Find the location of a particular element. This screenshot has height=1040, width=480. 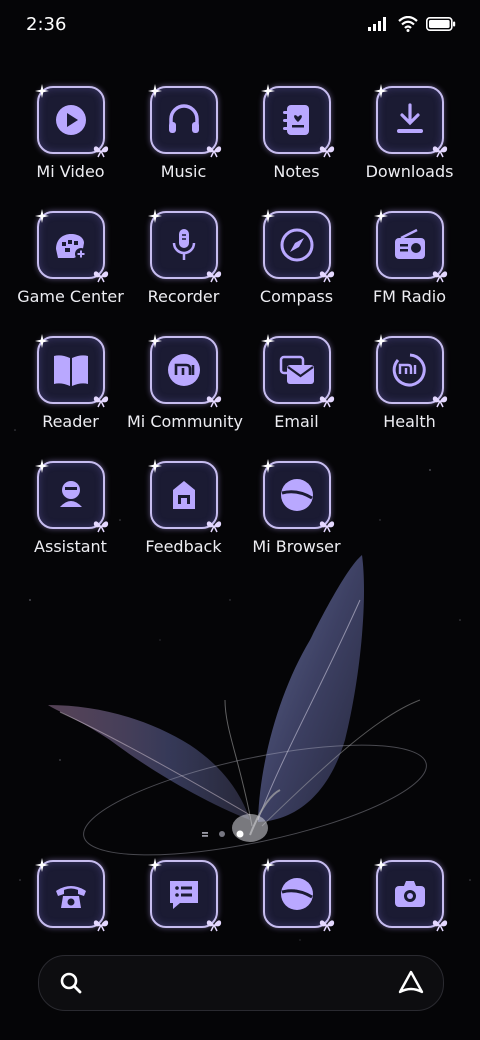

app-label: Reader is located at coordinates (70, 421).